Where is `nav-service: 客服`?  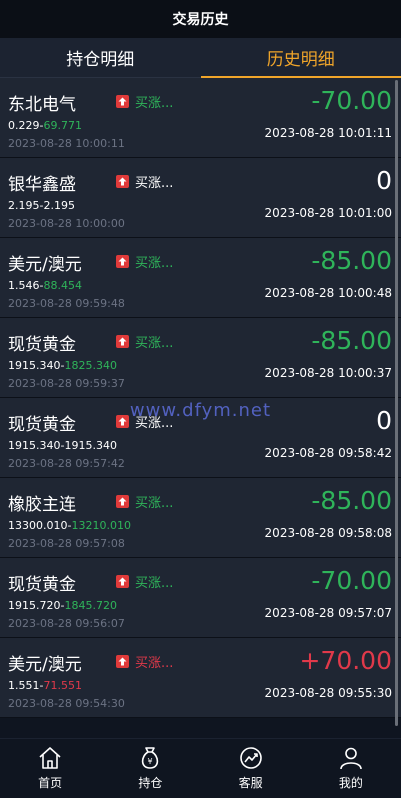 nav-service: 客服 is located at coordinates (251, 768).